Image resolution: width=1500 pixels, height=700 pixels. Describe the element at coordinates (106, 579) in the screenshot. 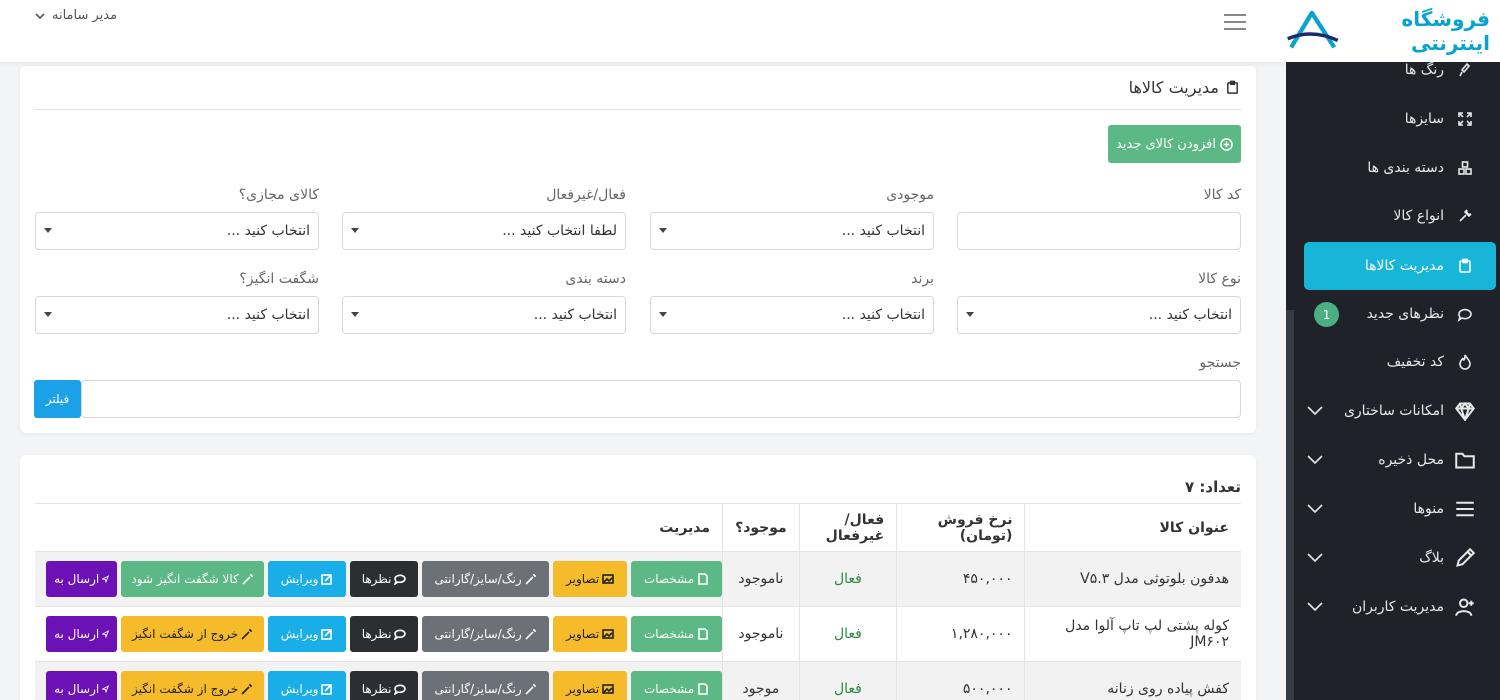

I see `send-icon` at that location.